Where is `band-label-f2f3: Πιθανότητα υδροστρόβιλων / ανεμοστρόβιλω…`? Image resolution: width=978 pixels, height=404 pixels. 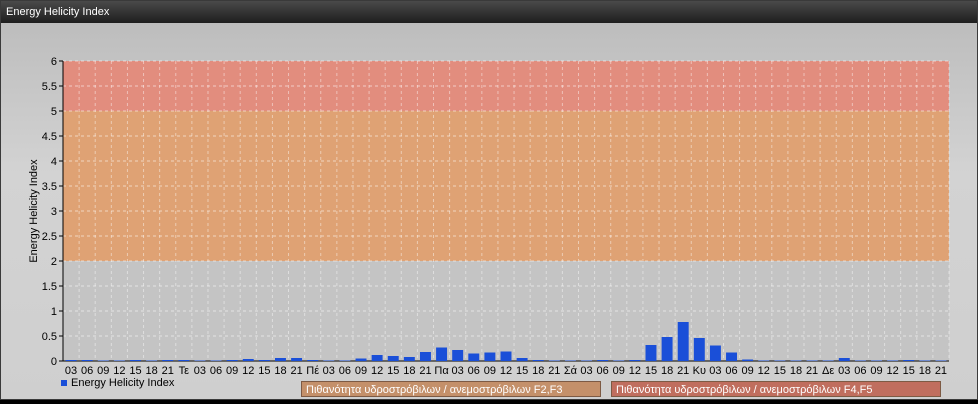
band-label-f2f3: Πιθανότητα υδροστρόβιλων / ανεμοστρόβιλω… is located at coordinates (451, 389).